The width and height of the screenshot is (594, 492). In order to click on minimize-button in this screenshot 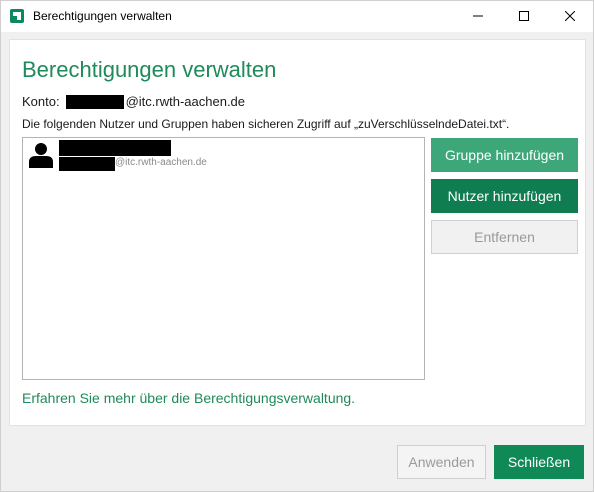, I will do `click(478, 16)`.